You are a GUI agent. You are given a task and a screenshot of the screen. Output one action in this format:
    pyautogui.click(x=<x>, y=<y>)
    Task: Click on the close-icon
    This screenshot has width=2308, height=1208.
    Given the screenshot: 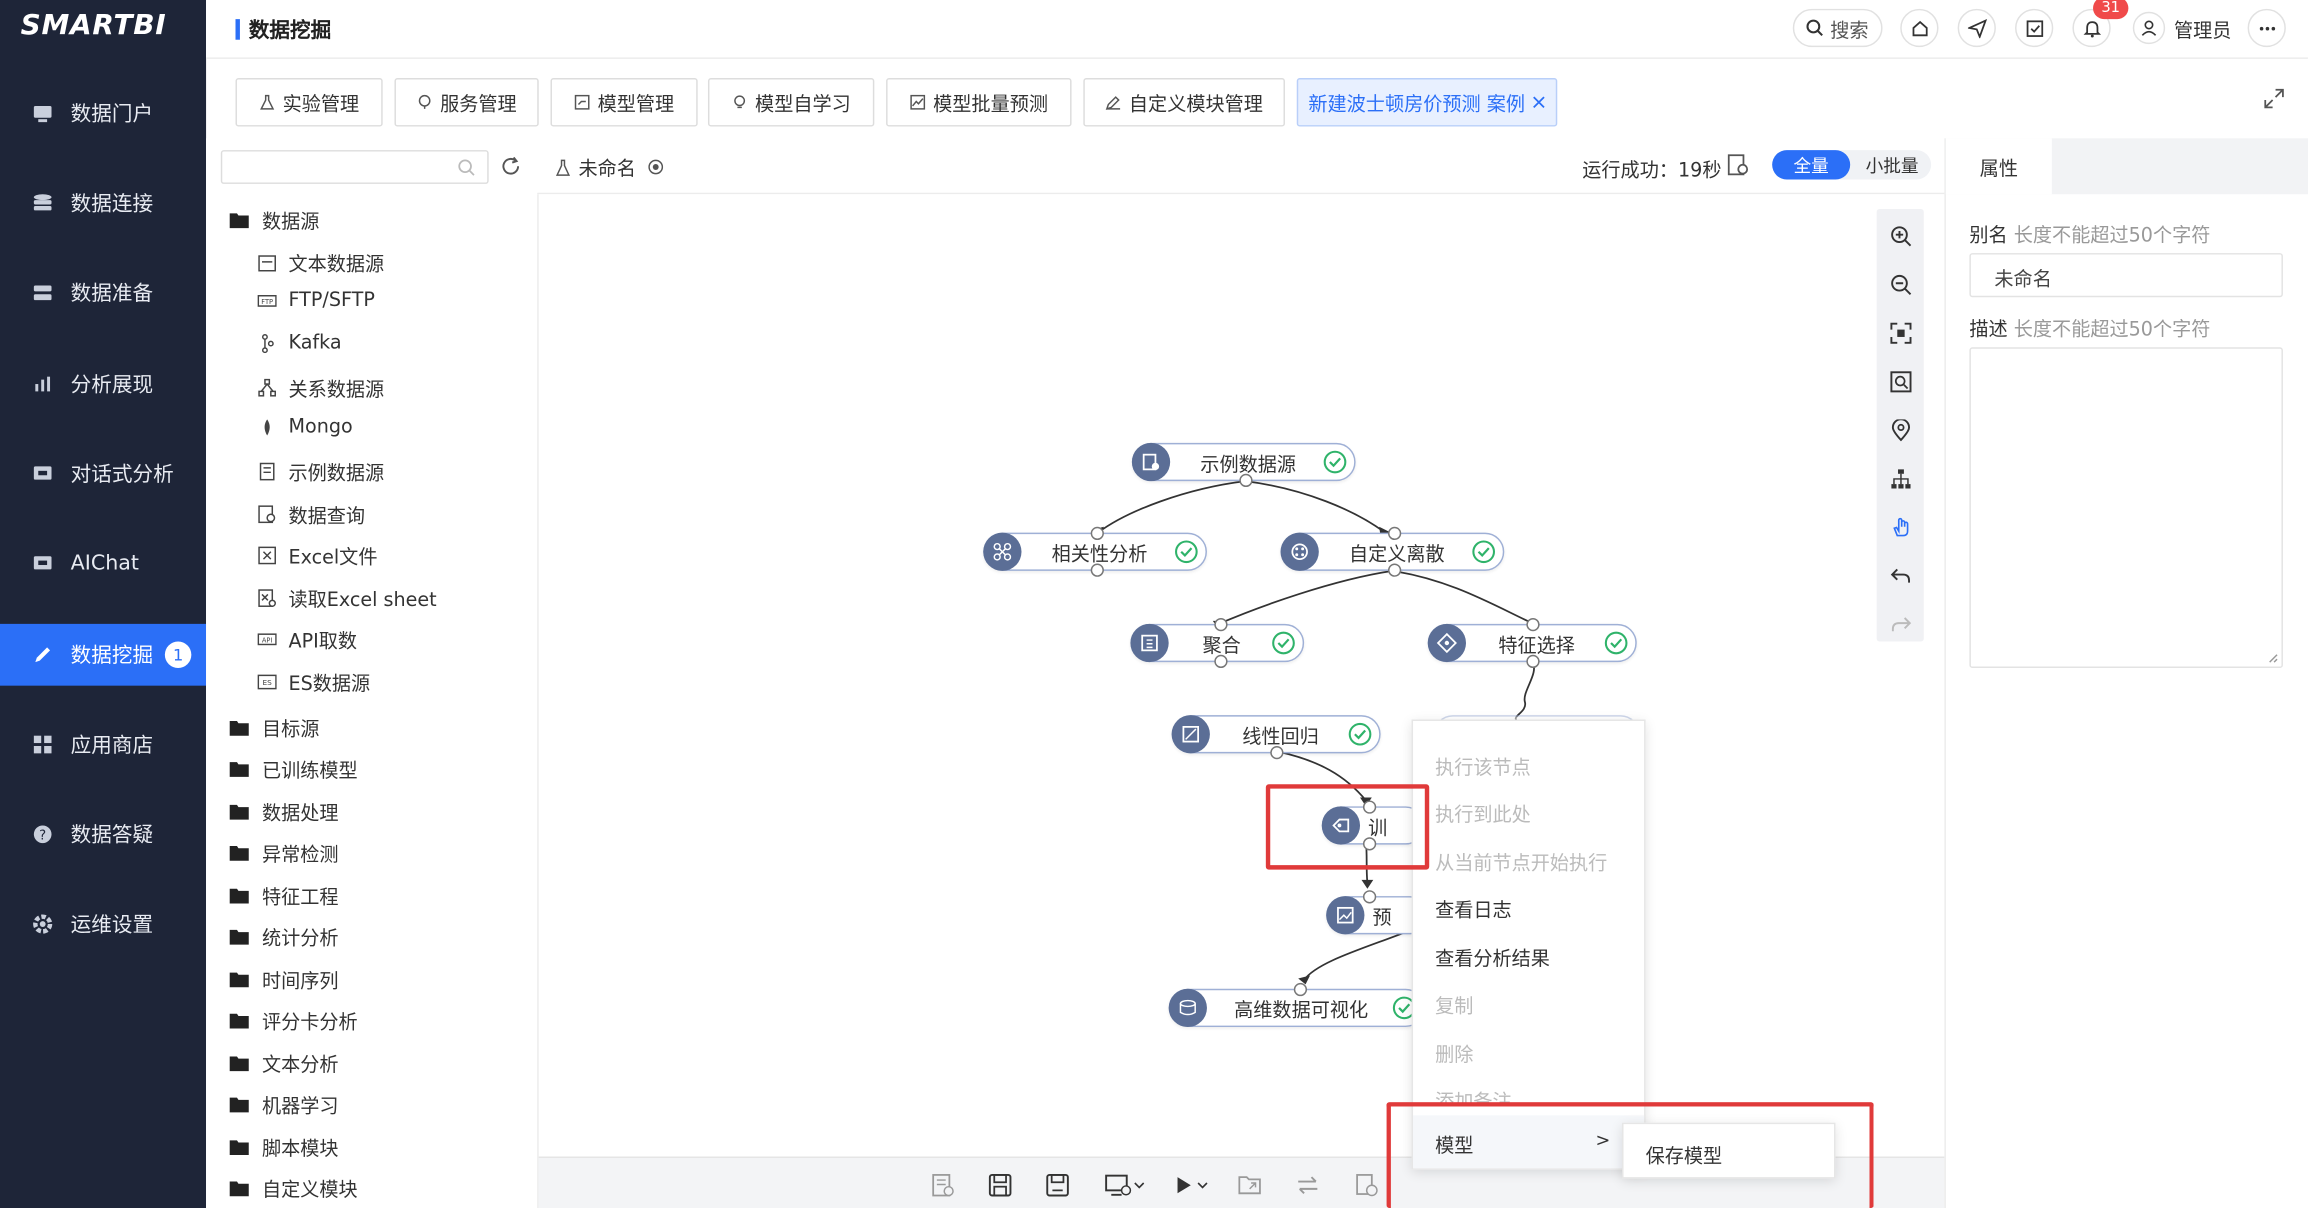 What is the action you would take?
    pyautogui.click(x=1538, y=102)
    